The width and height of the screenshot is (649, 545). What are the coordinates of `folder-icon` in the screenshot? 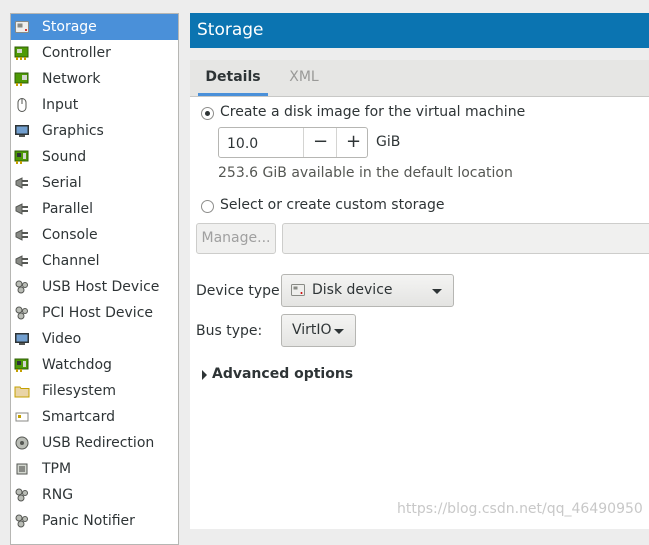 It's located at (22, 392).